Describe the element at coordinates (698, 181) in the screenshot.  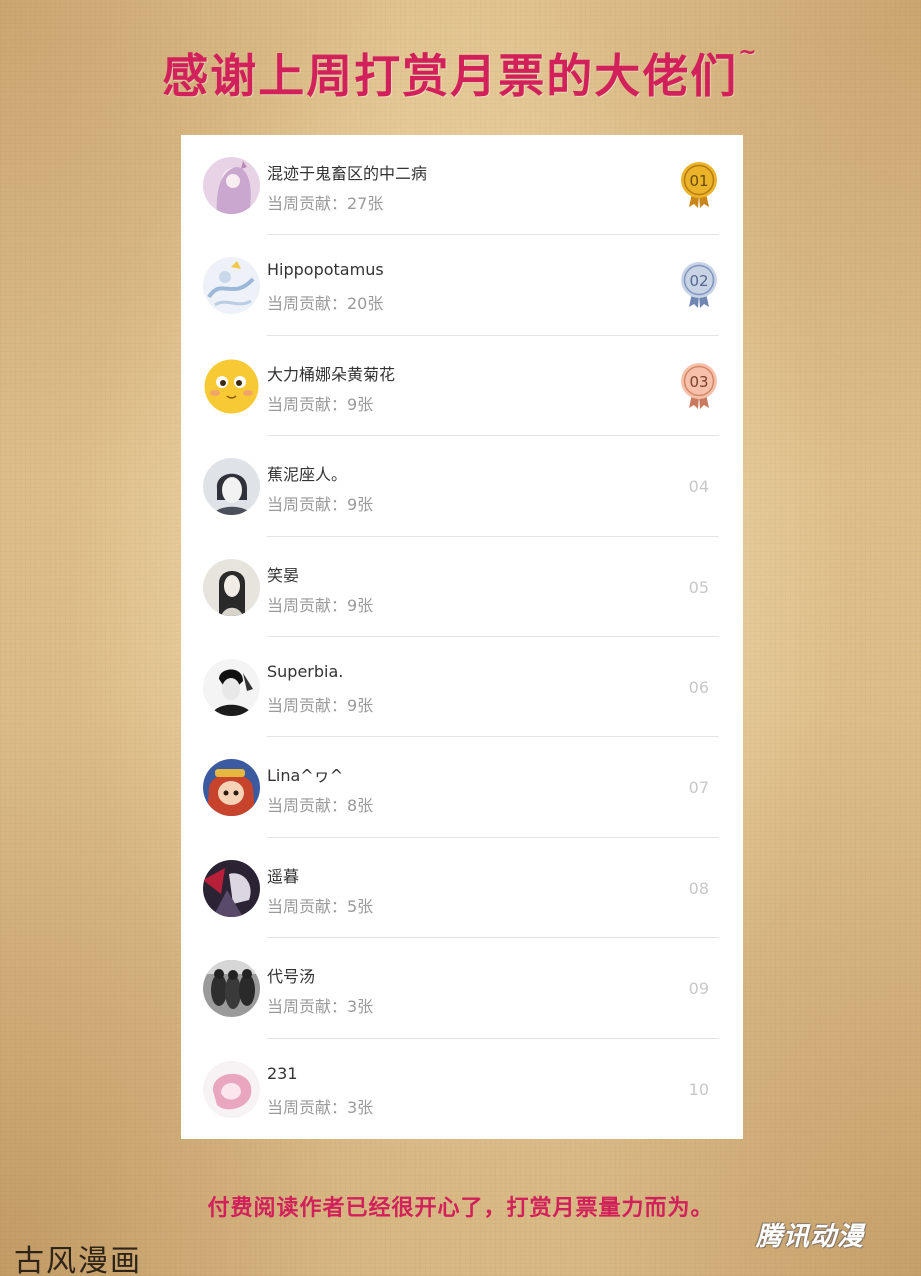
I see `rank-number: 01` at that location.